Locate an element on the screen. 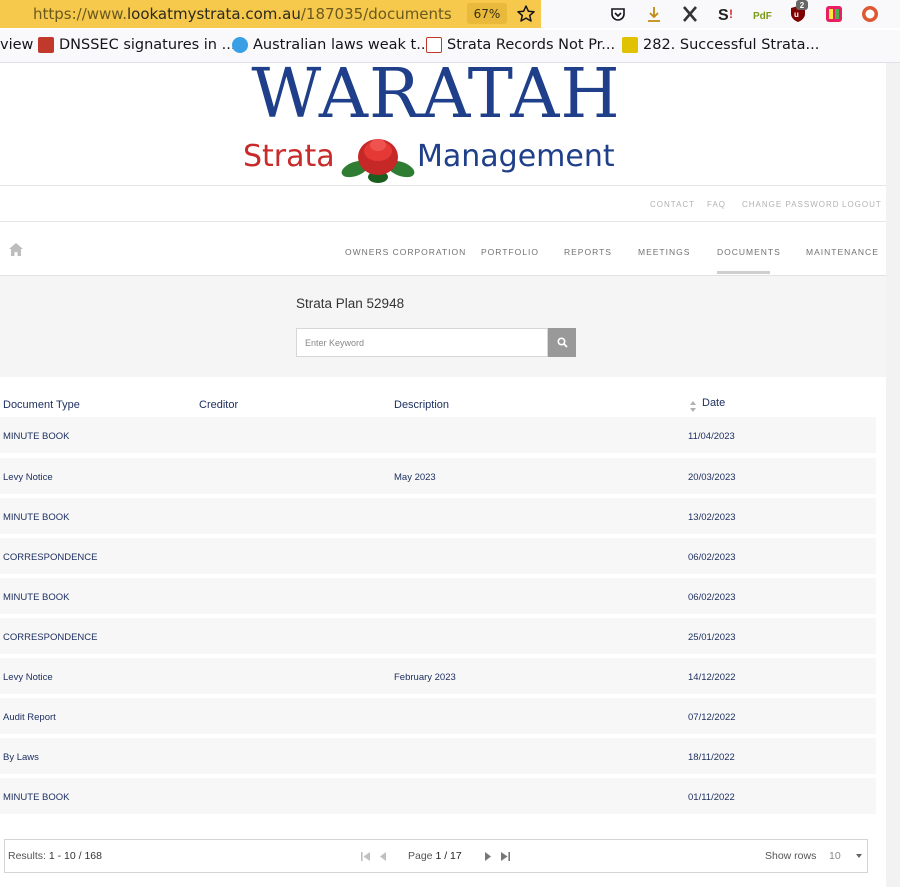 Image resolution: width=900 pixels, height=887 pixels. multicolor-extension-icon is located at coordinates (834, 14).